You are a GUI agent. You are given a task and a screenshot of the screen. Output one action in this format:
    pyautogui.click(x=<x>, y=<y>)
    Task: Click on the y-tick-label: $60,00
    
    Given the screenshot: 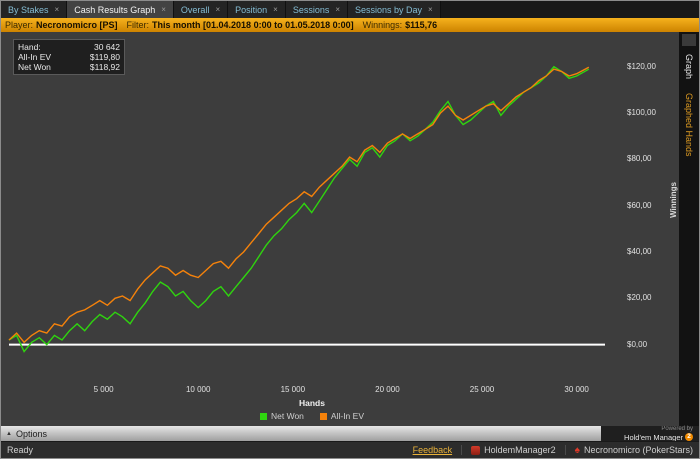 What is the action you would take?
    pyautogui.click(x=639, y=205)
    